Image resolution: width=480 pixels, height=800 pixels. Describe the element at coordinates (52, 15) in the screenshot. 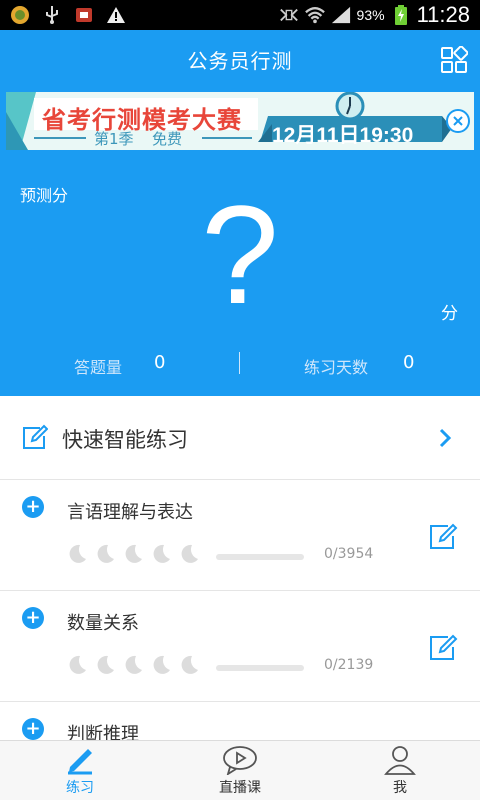

I see `usb-icon` at that location.